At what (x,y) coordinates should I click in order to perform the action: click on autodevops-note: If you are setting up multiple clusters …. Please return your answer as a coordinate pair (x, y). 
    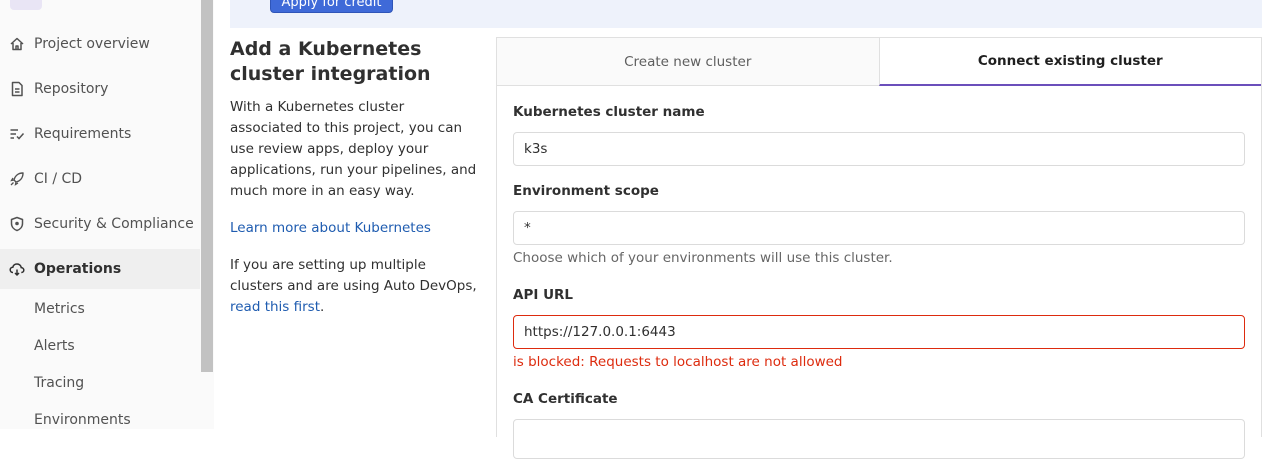
    Looking at the image, I should click on (355, 286).